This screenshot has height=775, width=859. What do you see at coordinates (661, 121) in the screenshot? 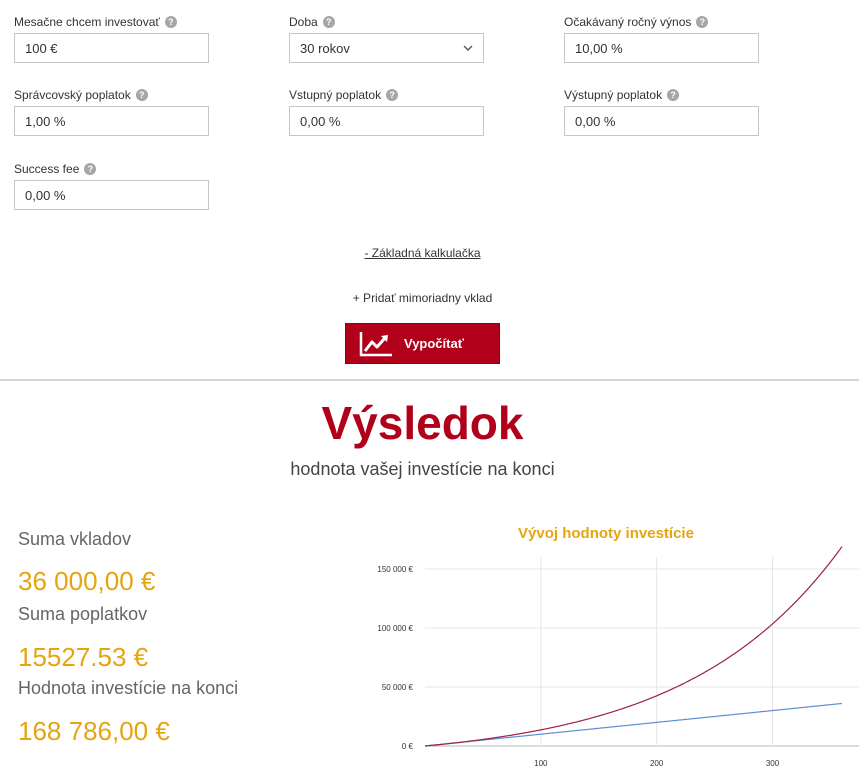
I see `exit-fee-input: 0,00 %` at bounding box center [661, 121].